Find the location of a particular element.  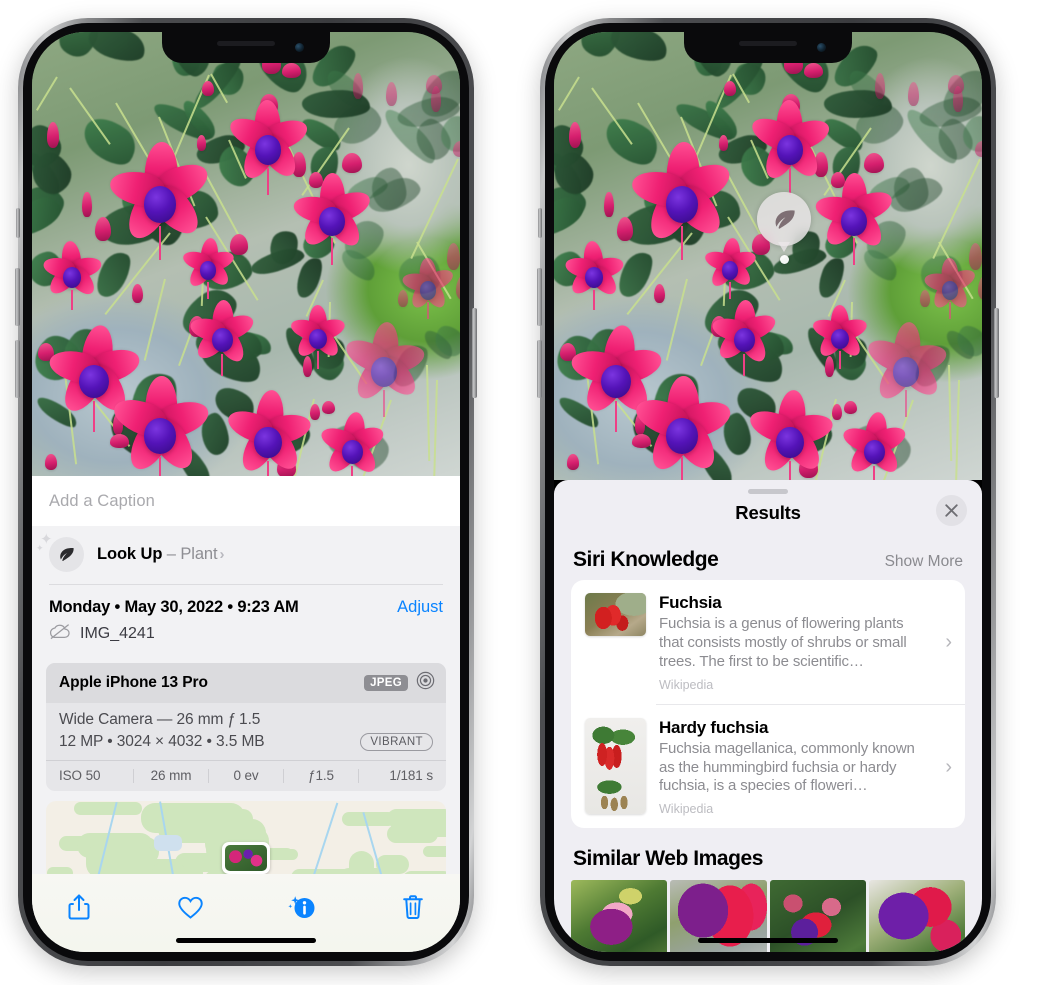

map-photo-pin is located at coordinates (246, 858).